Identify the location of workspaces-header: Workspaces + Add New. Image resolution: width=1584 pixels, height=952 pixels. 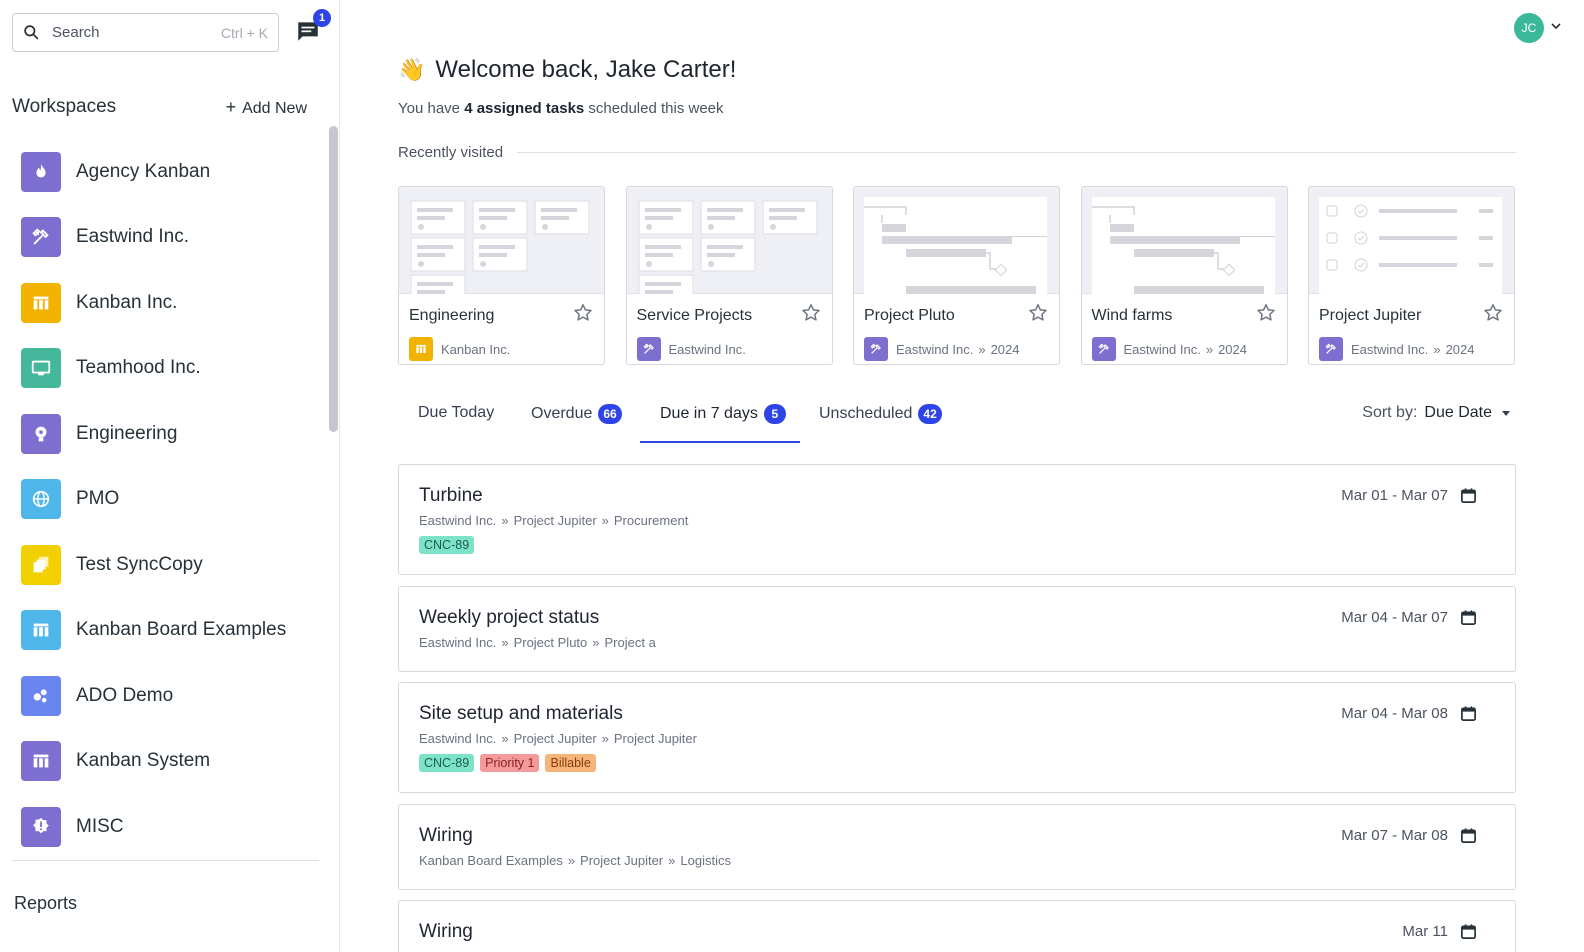
(159, 107).